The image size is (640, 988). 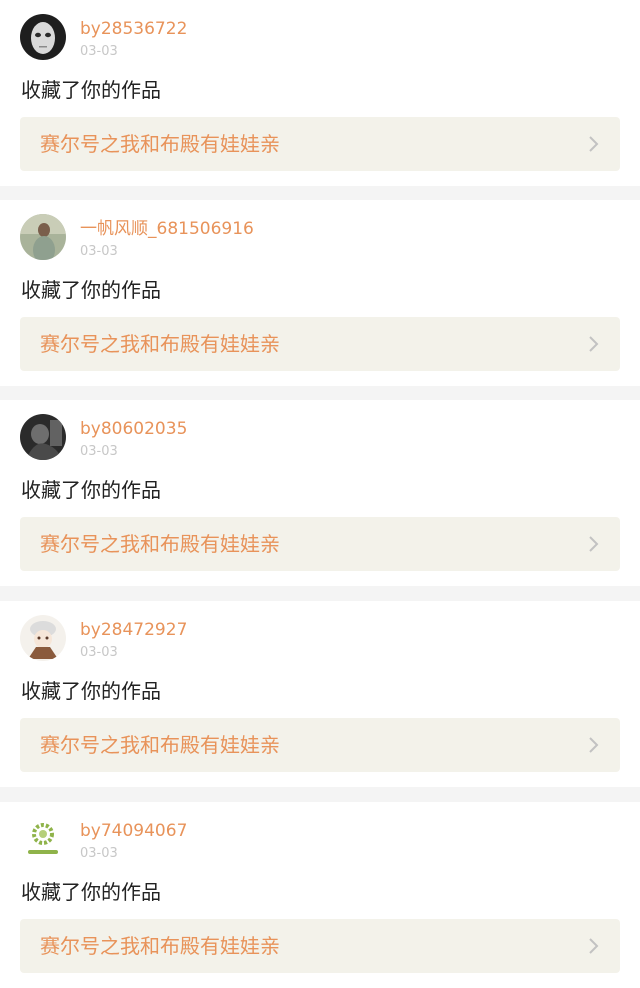 I want to click on username: by28472927, so click(x=133, y=630).